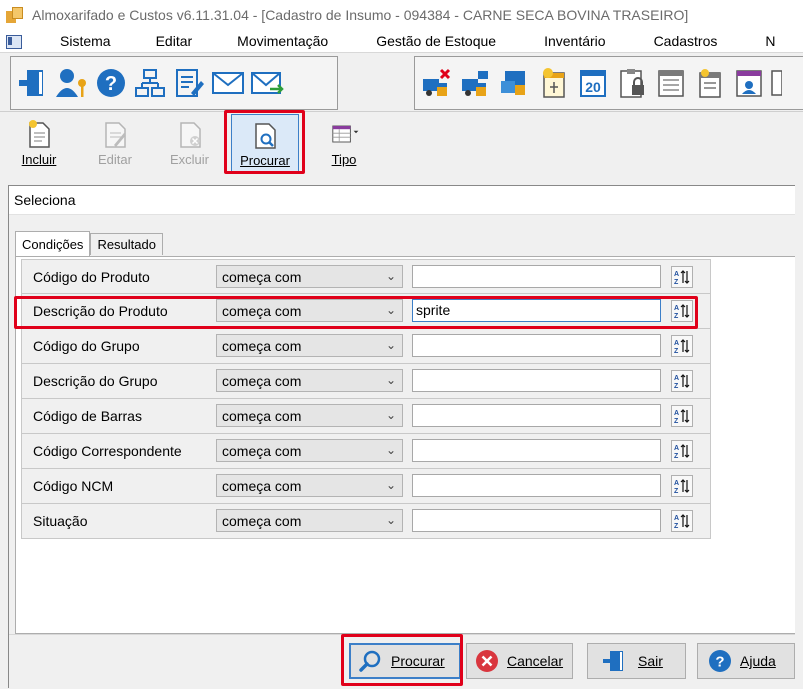 The height and width of the screenshot is (689, 803). What do you see at coordinates (344, 134) in the screenshot?
I see `grid-dropdown-icon` at bounding box center [344, 134].